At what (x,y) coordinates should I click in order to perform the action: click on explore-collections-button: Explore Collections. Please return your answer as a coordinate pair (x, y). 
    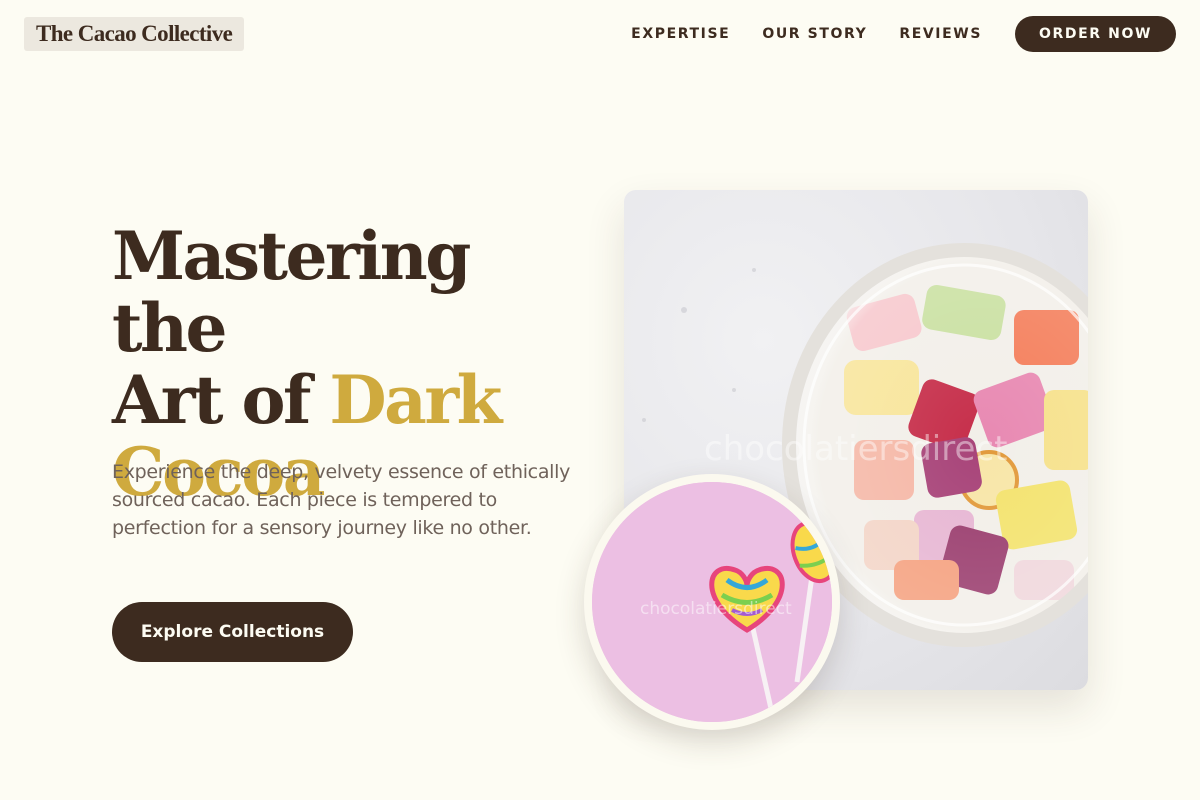
    Looking at the image, I should click on (232, 632).